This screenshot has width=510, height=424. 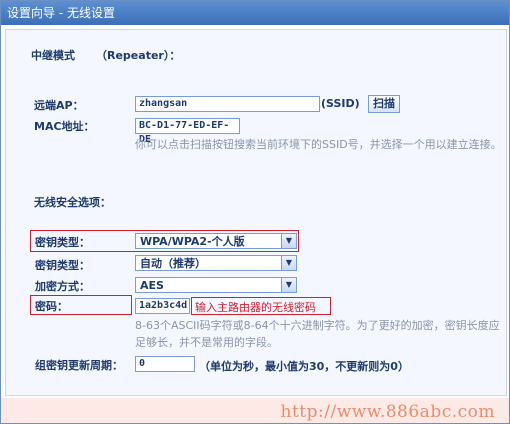 I want to click on ssid-input: zhangsan, so click(x=227, y=104).